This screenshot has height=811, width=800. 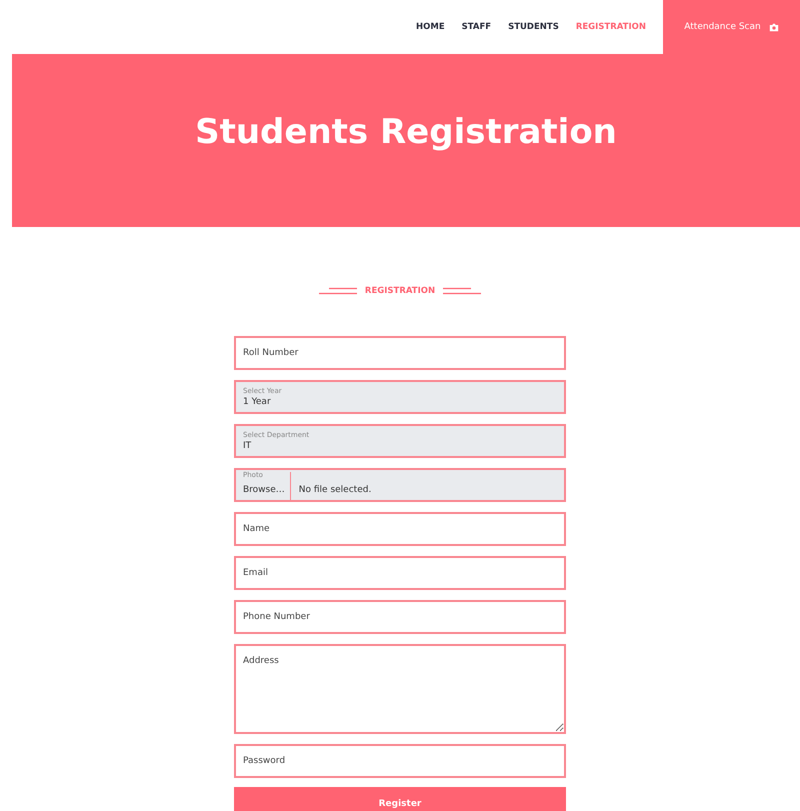 What do you see at coordinates (400, 689) in the screenshot?
I see `textarea-field: Address` at bounding box center [400, 689].